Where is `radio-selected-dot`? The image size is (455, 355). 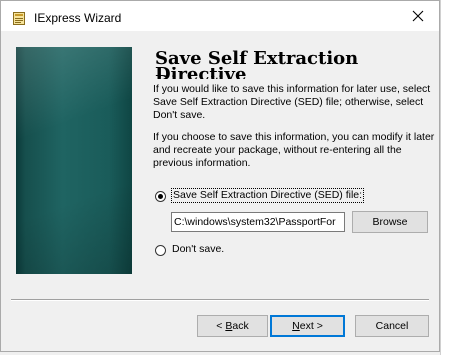
radio-selected-dot is located at coordinates (160, 196).